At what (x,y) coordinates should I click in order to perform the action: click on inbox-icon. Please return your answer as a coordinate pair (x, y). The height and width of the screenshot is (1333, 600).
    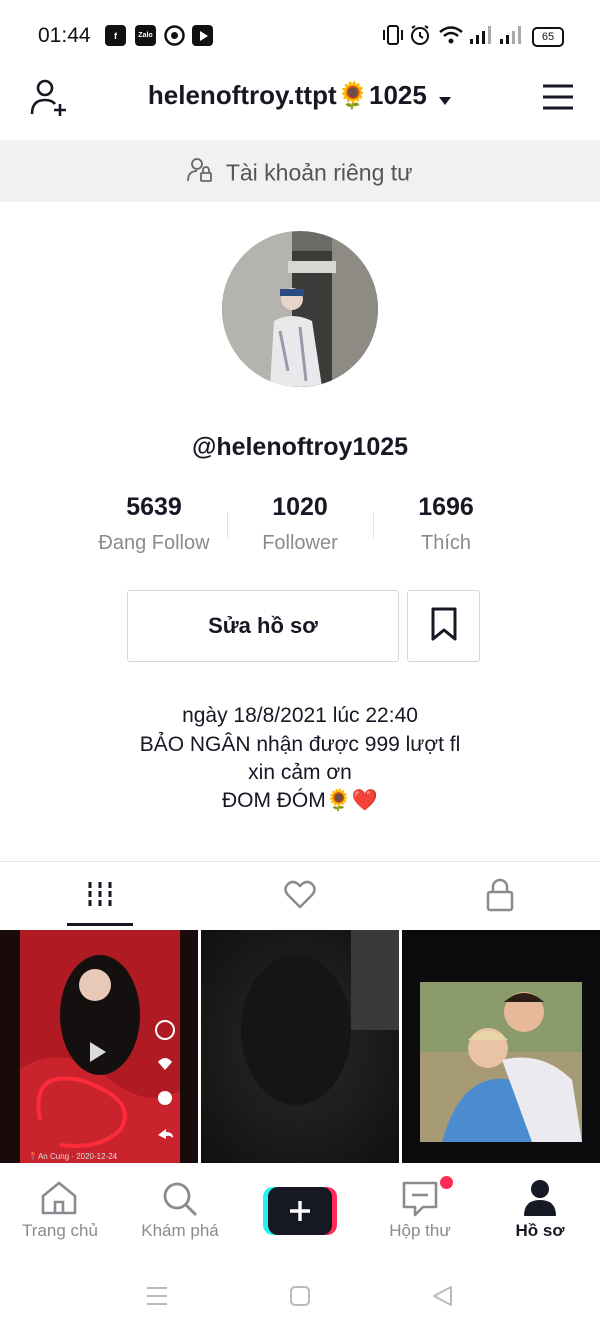
    Looking at the image, I should click on (420, 1201).